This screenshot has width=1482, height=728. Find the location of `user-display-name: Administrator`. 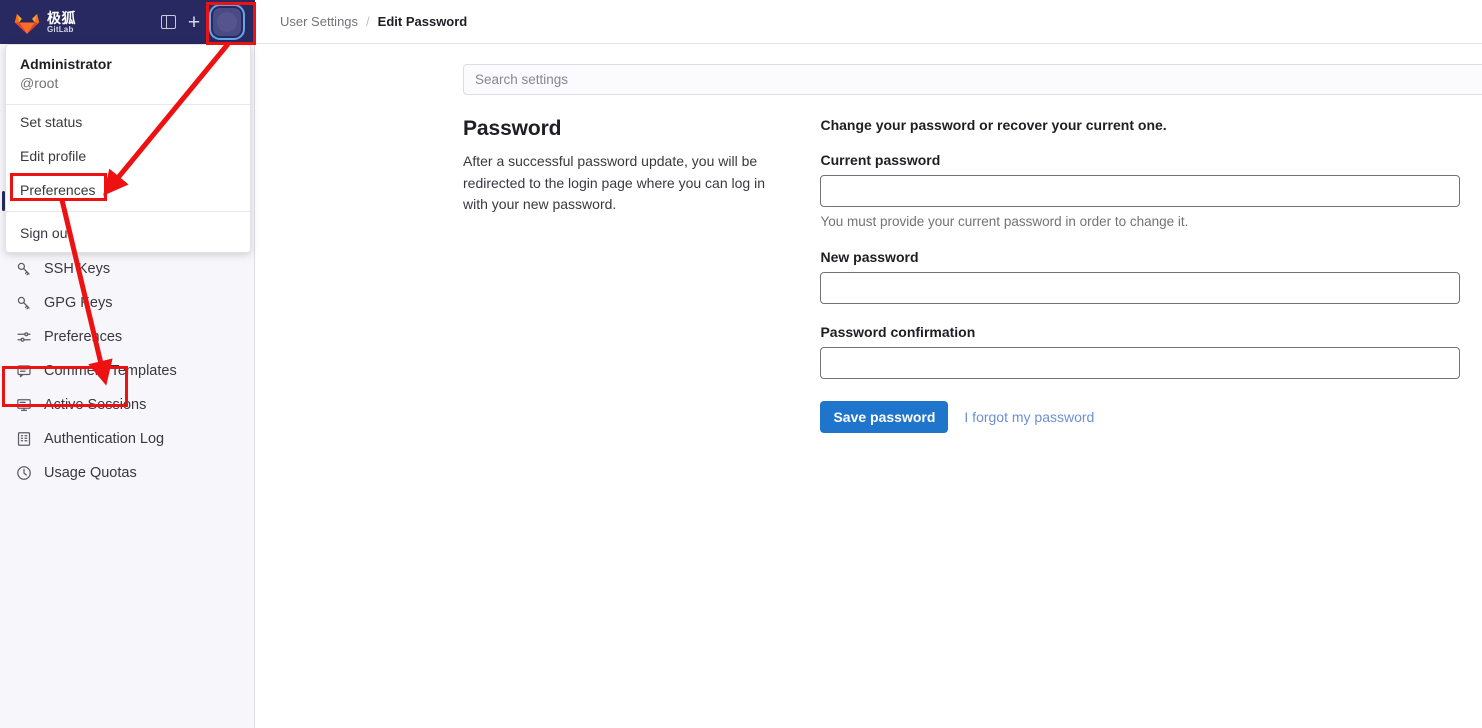

user-display-name: Administrator is located at coordinates (66, 64).